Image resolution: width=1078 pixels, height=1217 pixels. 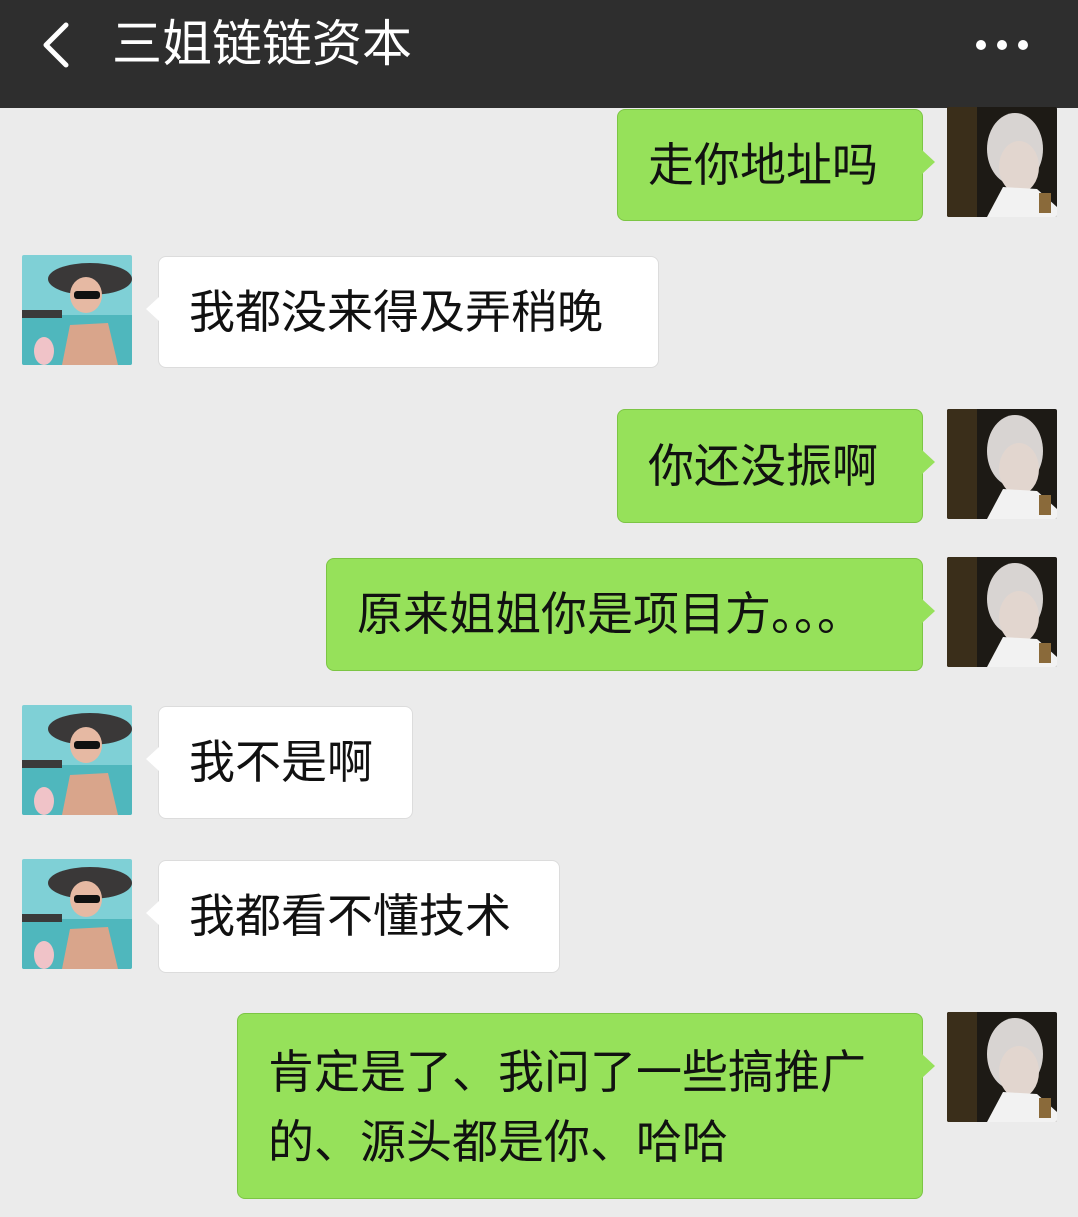 I want to click on message-bubble-sent: 你还没振啊, so click(x=776, y=466).